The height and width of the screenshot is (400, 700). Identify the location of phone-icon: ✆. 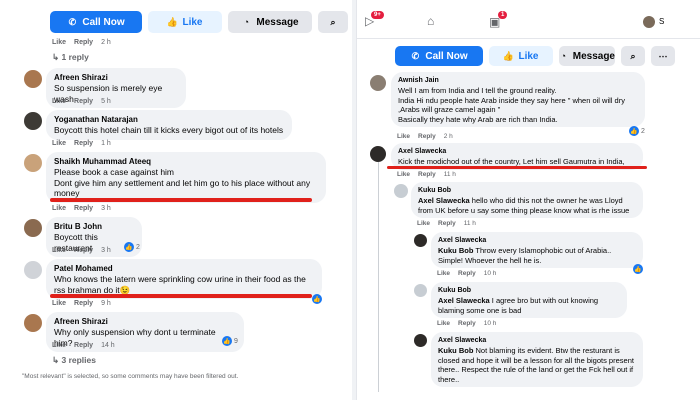
(72, 21).